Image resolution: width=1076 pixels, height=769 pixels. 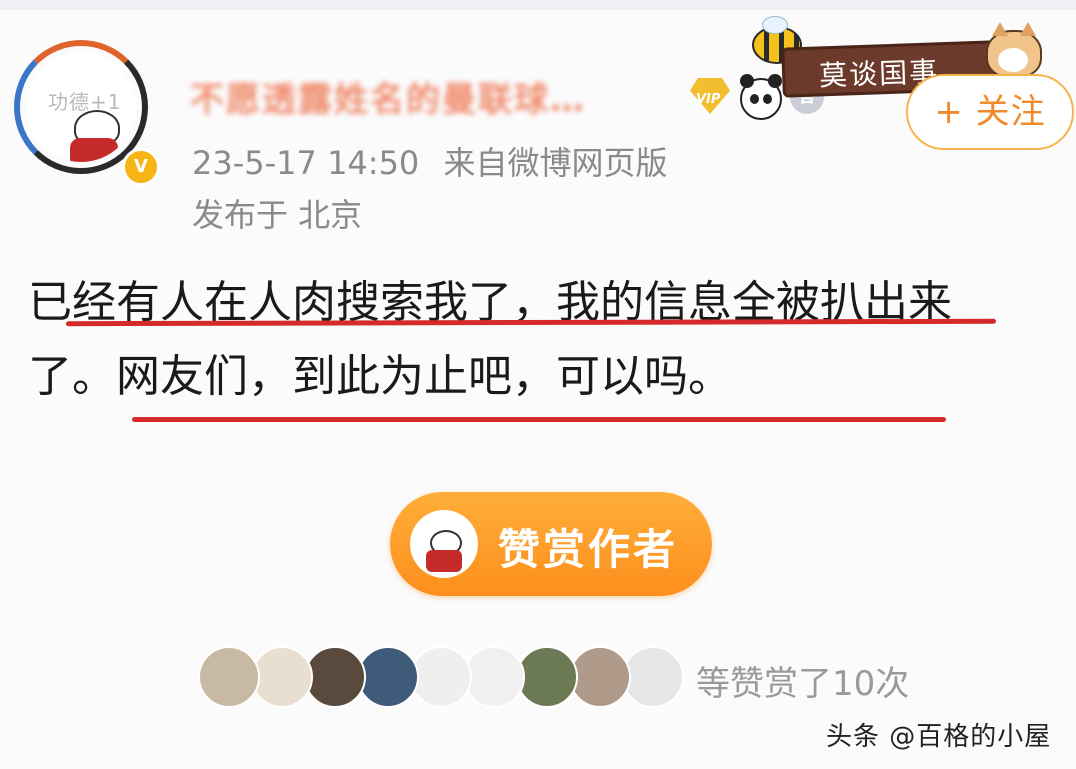 What do you see at coordinates (380, 376) in the screenshot?
I see `post-text-line: 了。网友们，到此为止吧，可以吗。` at bounding box center [380, 376].